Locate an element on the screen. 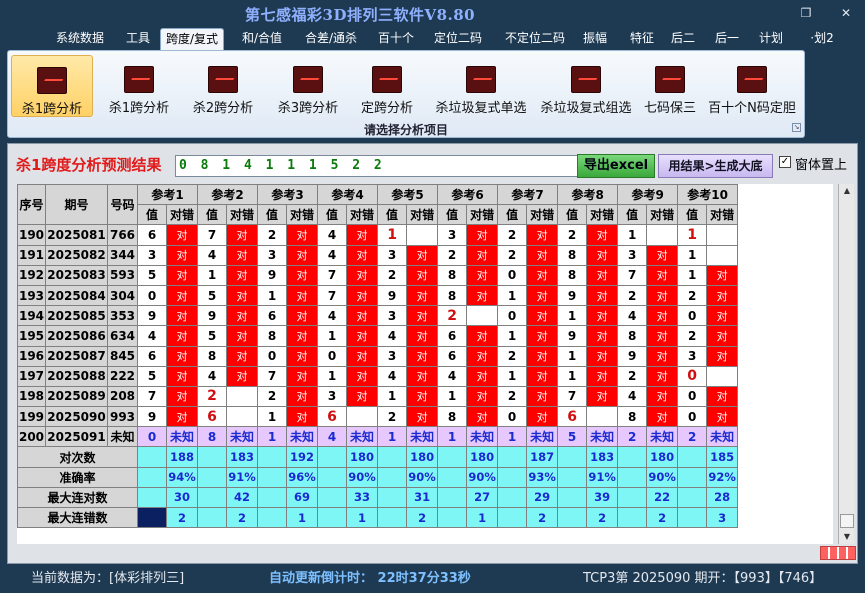 The height and width of the screenshot is (593, 865). chart-icon is located at coordinates (139, 79).